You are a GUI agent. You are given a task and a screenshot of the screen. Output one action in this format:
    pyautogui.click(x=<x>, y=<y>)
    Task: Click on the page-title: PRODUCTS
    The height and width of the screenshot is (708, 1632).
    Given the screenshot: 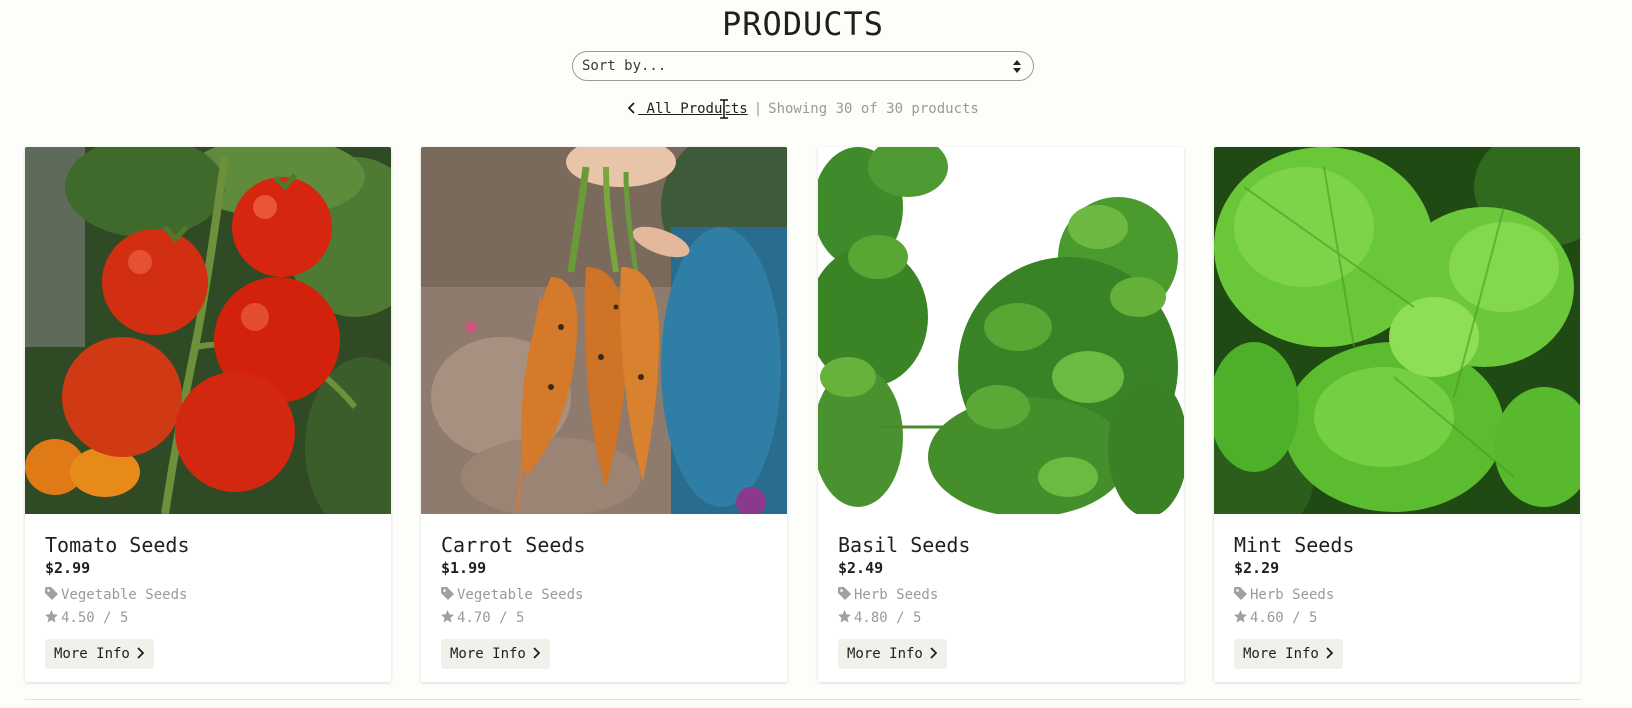 What is the action you would take?
    pyautogui.click(x=803, y=24)
    